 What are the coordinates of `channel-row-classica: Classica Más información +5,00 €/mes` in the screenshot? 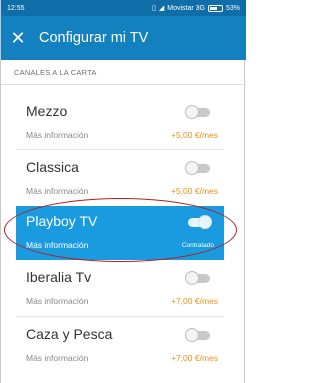 It's located at (120, 179).